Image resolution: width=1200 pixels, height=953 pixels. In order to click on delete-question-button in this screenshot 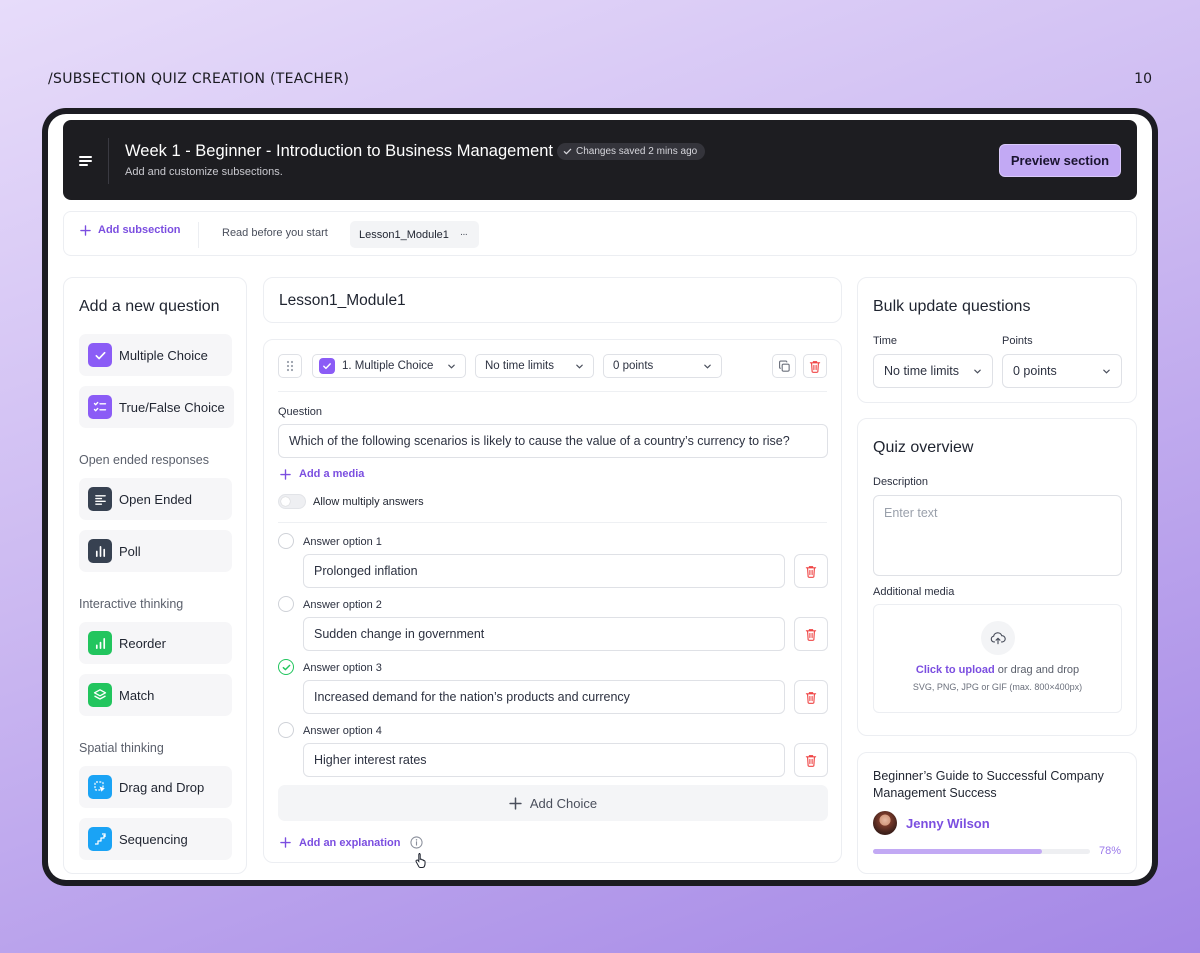, I will do `click(815, 366)`.